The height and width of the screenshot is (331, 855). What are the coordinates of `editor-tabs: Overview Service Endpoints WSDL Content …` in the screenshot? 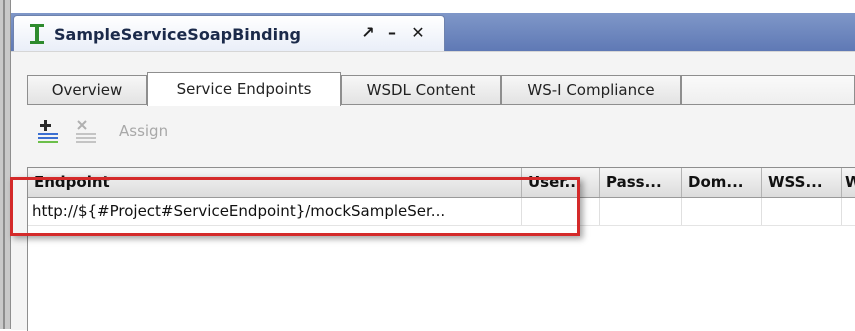 It's located at (441, 87).